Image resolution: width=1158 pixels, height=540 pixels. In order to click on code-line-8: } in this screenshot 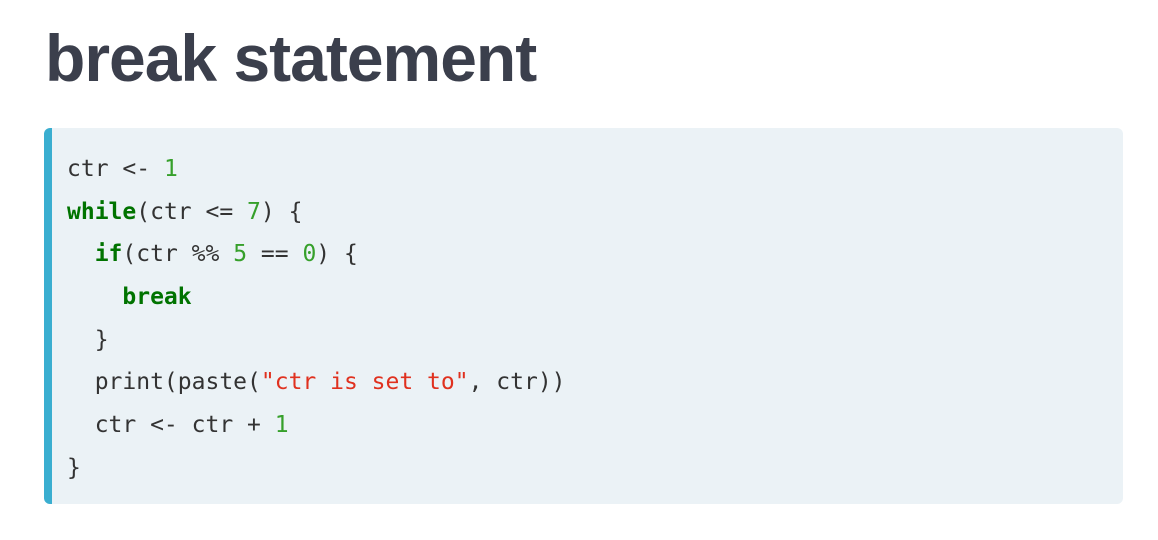, I will do `click(595, 468)`.